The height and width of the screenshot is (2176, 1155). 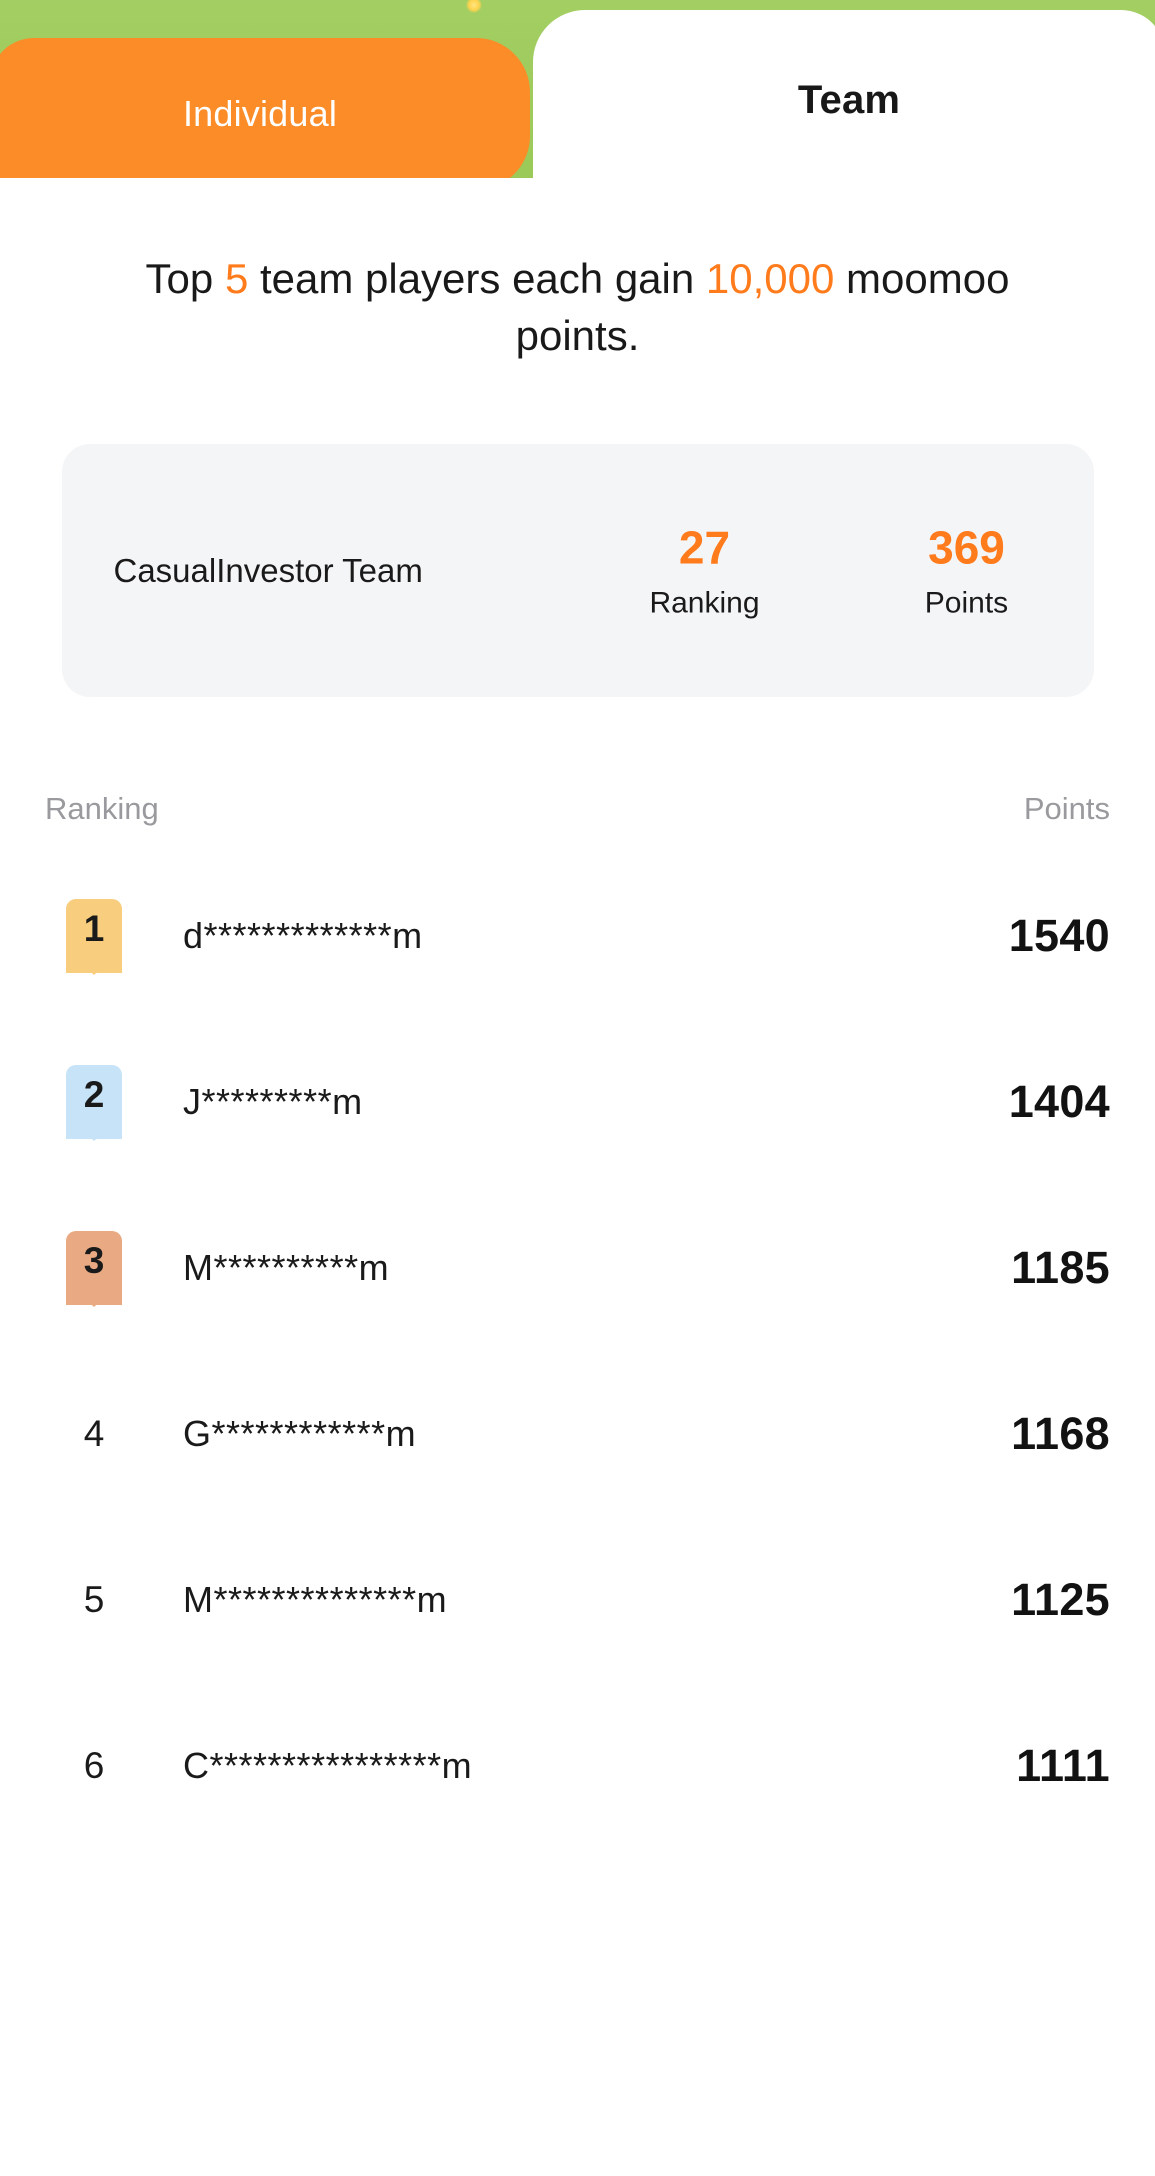 I want to click on team-points-label: Points, so click(x=966, y=603).